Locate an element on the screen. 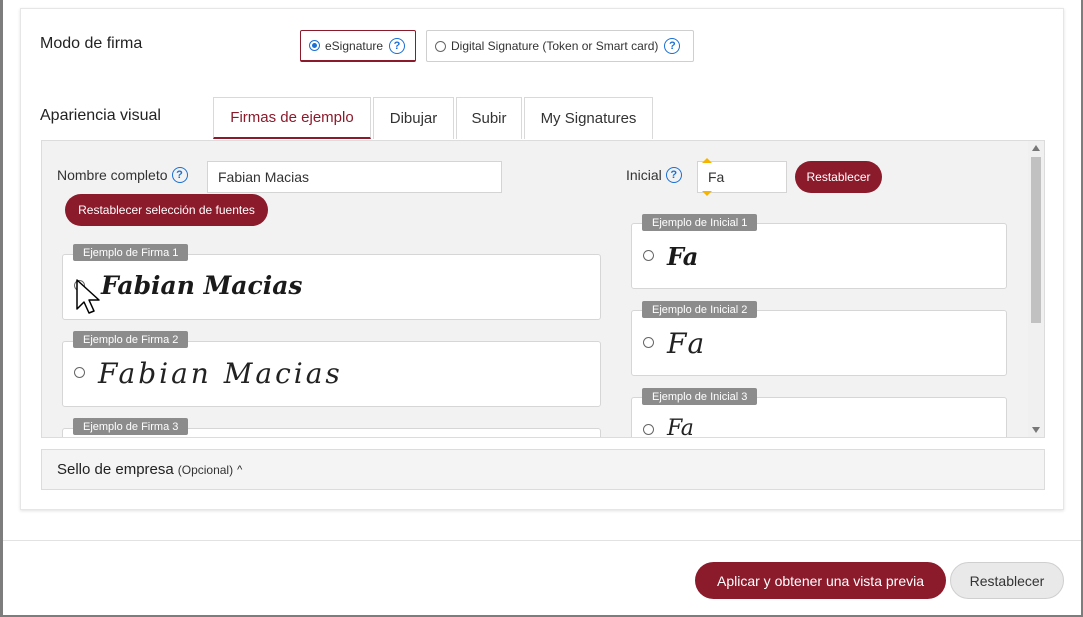 This screenshot has width=1083, height=617. digital-signature-radio is located at coordinates (440, 46).